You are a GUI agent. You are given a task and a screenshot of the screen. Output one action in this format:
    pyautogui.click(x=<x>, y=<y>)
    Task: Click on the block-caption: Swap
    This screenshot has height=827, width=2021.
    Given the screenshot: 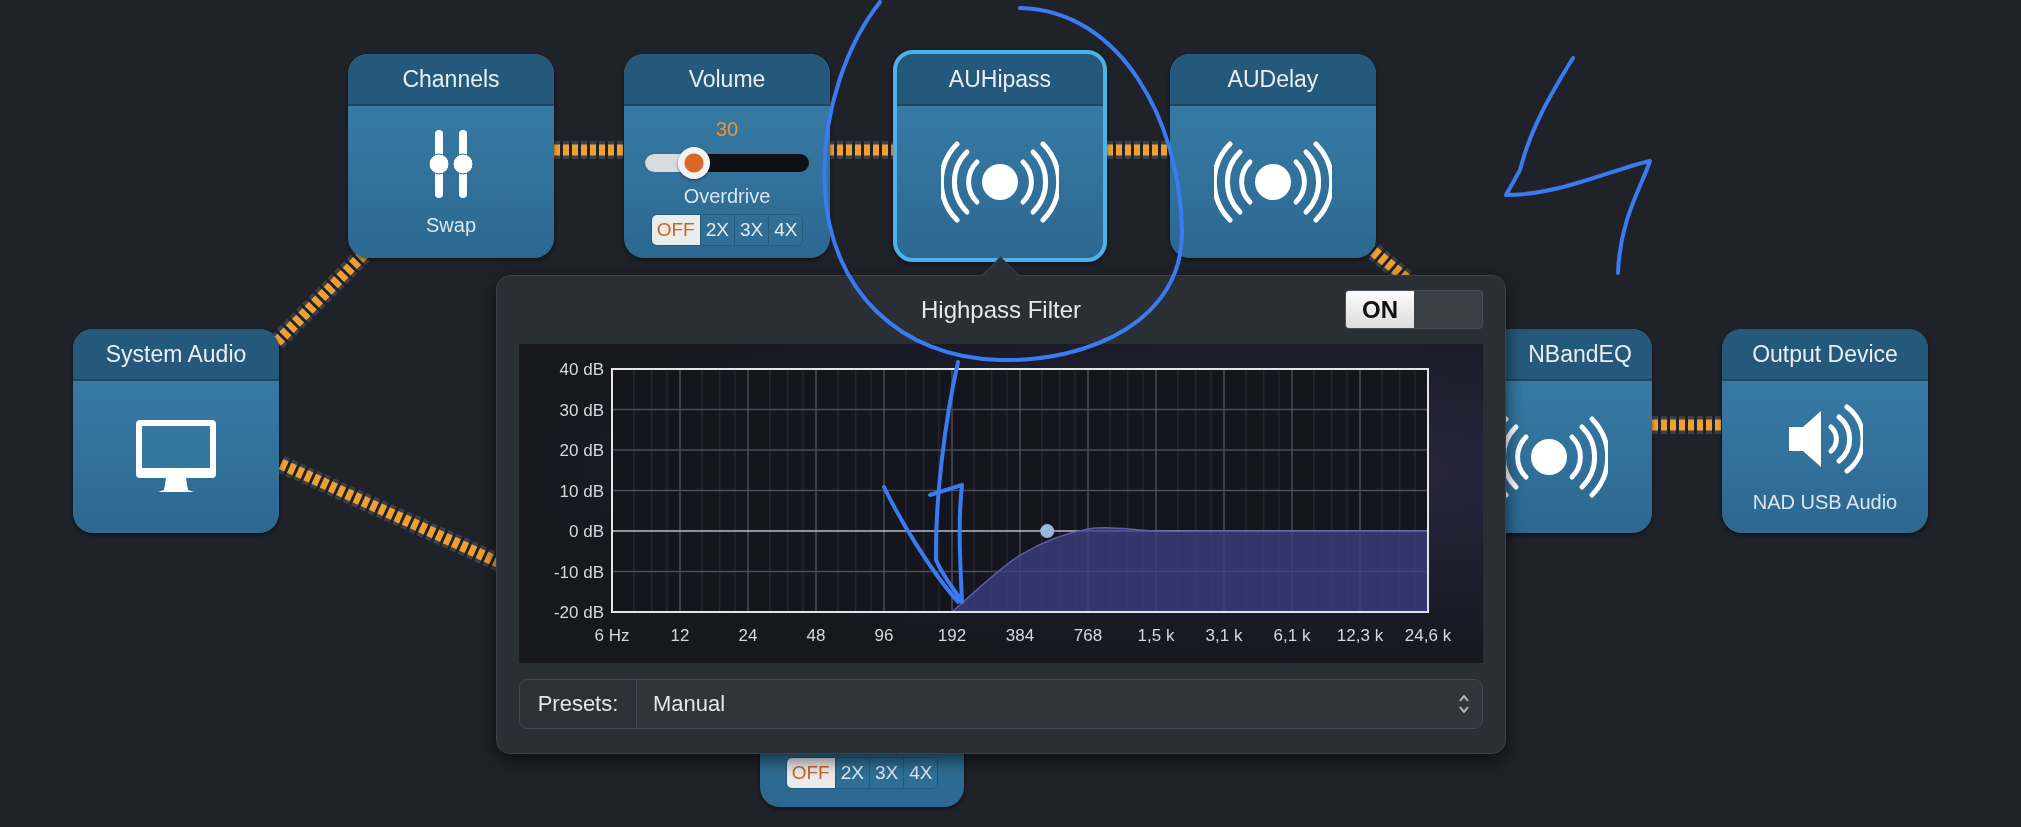 What is the action you would take?
    pyautogui.click(x=451, y=225)
    